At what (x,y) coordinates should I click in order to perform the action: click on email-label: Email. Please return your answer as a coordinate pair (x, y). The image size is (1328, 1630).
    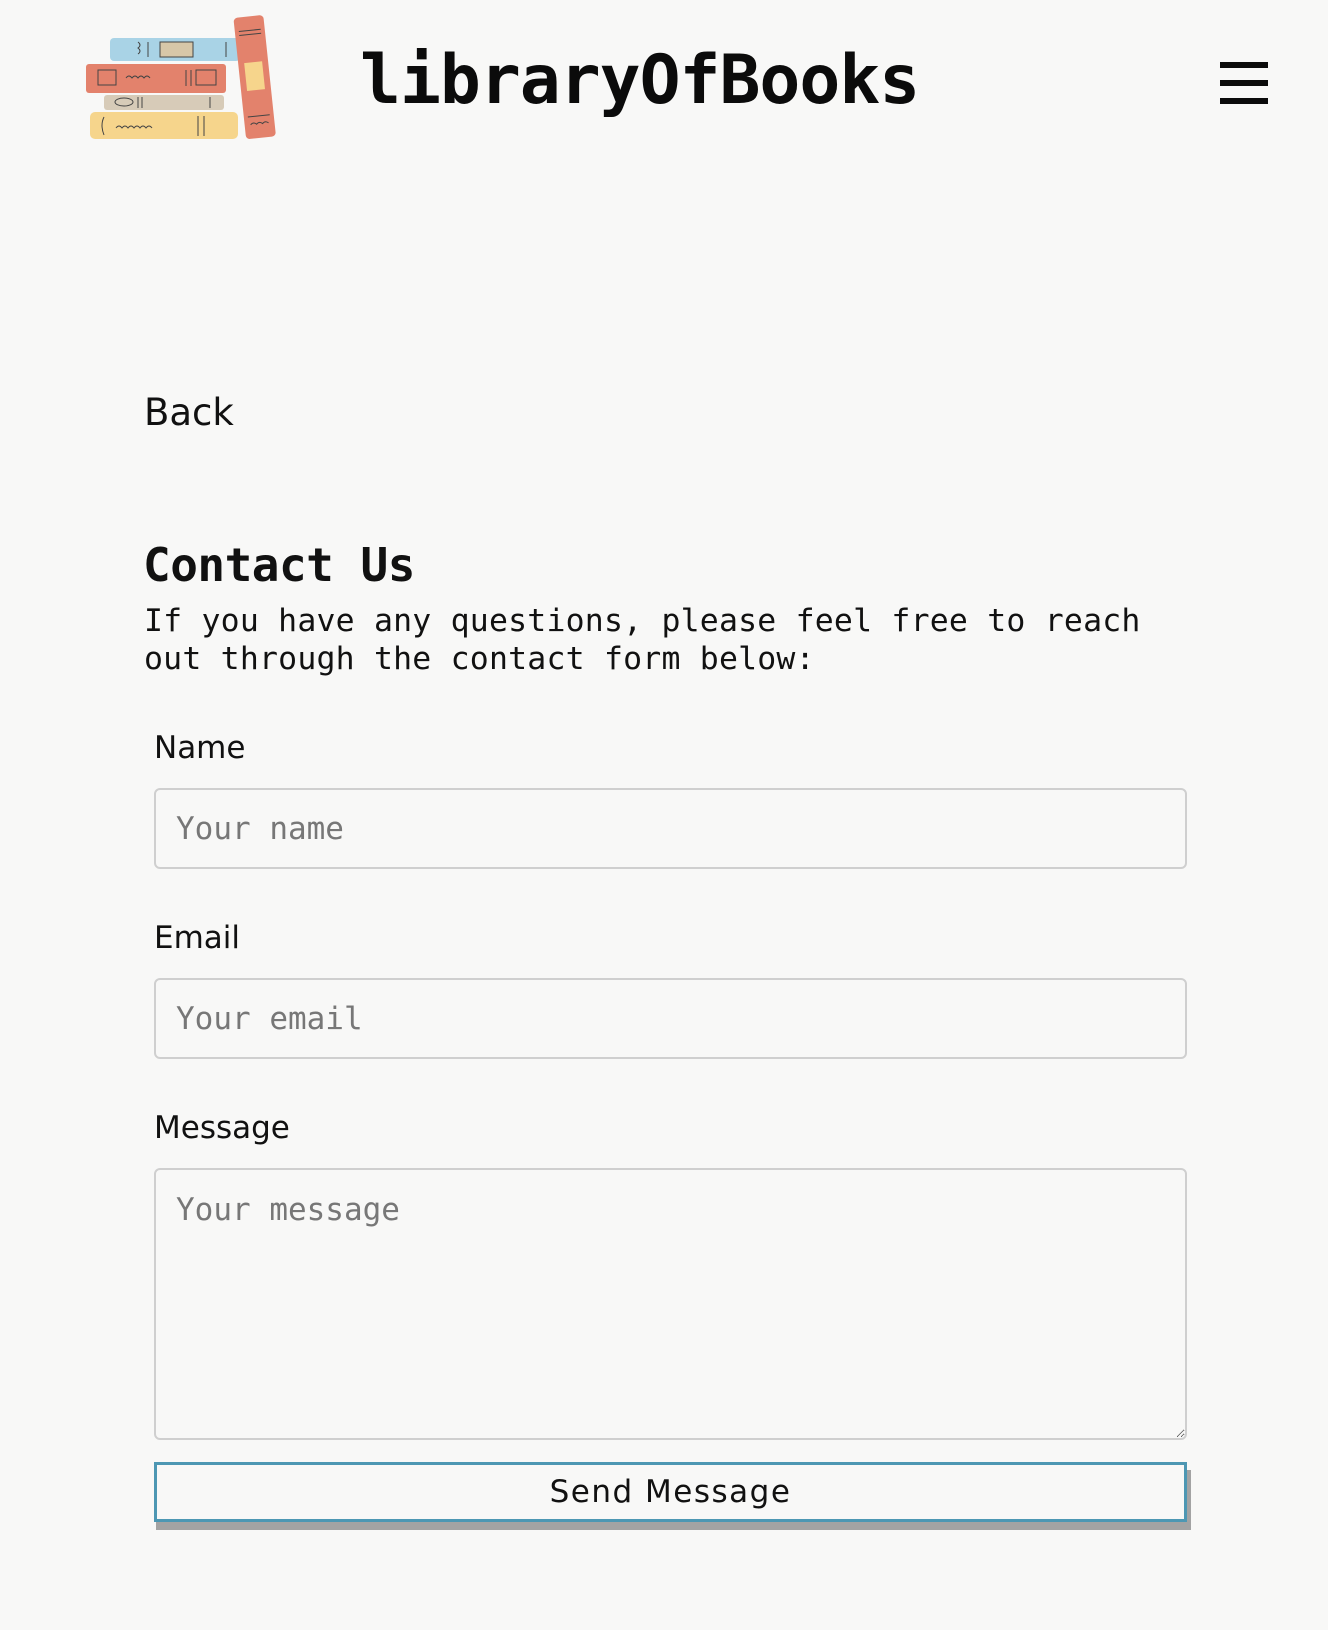
    Looking at the image, I should click on (197, 938).